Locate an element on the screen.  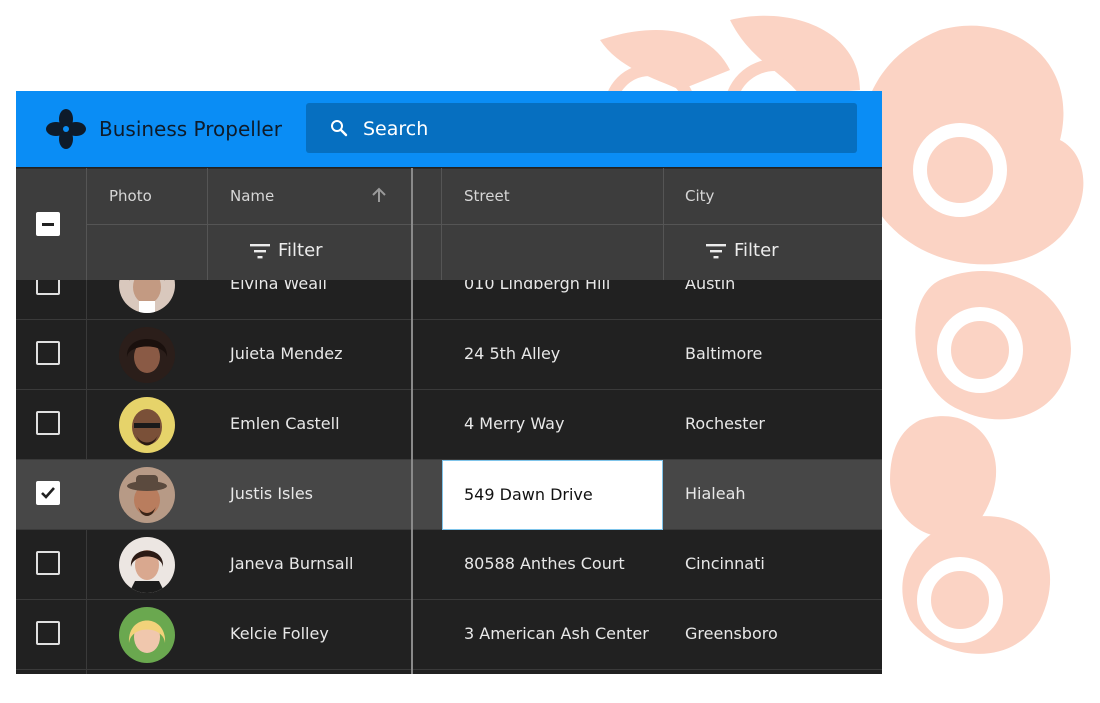
name-cell: Justis Isles is located at coordinates (271, 493).